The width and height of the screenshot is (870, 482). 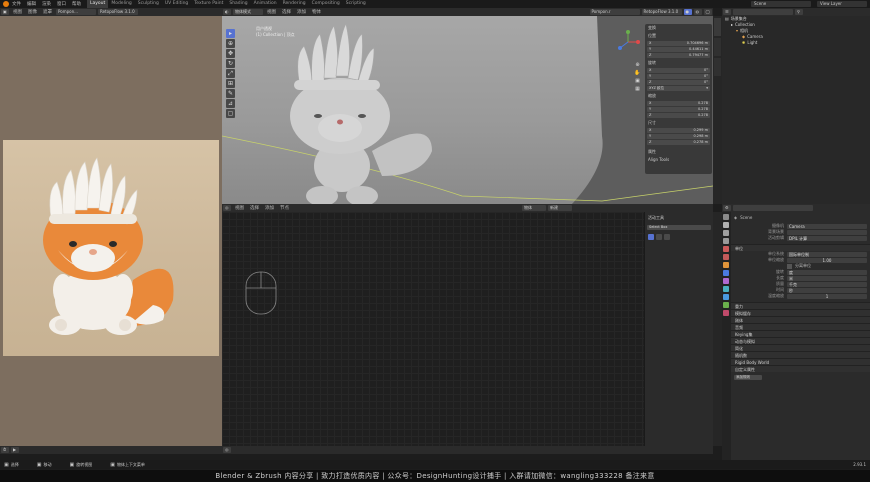 I want to click on cursor-tool-icon: ⊕, so click(x=230, y=43).